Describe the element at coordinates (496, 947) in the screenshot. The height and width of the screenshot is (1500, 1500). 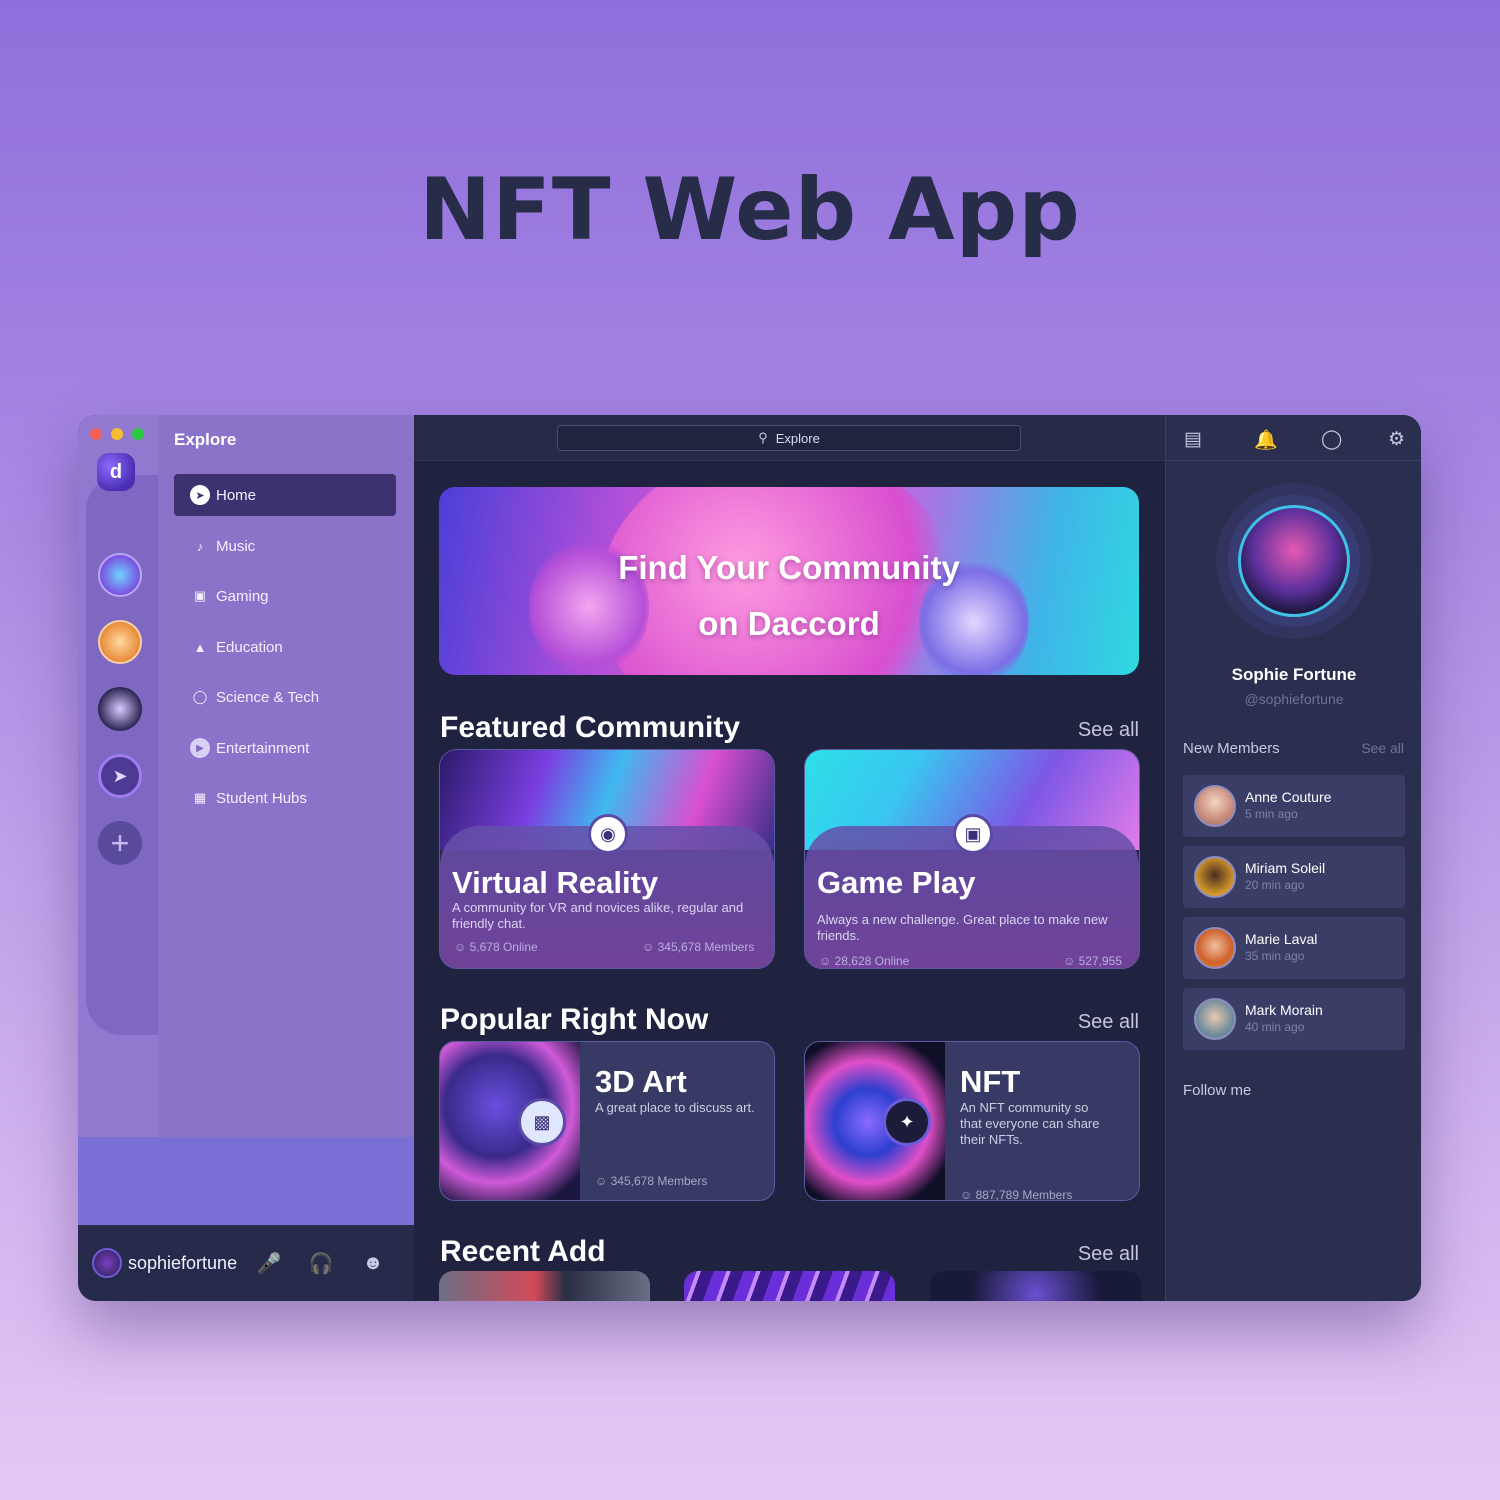
I see `online-count: ☺ 5,678 Online` at that location.